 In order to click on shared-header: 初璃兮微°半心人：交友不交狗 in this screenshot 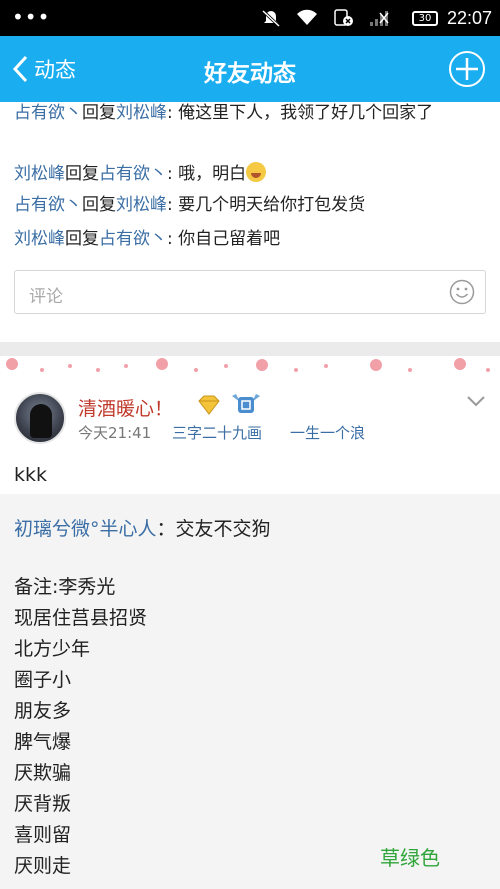, I will do `click(142, 527)`.